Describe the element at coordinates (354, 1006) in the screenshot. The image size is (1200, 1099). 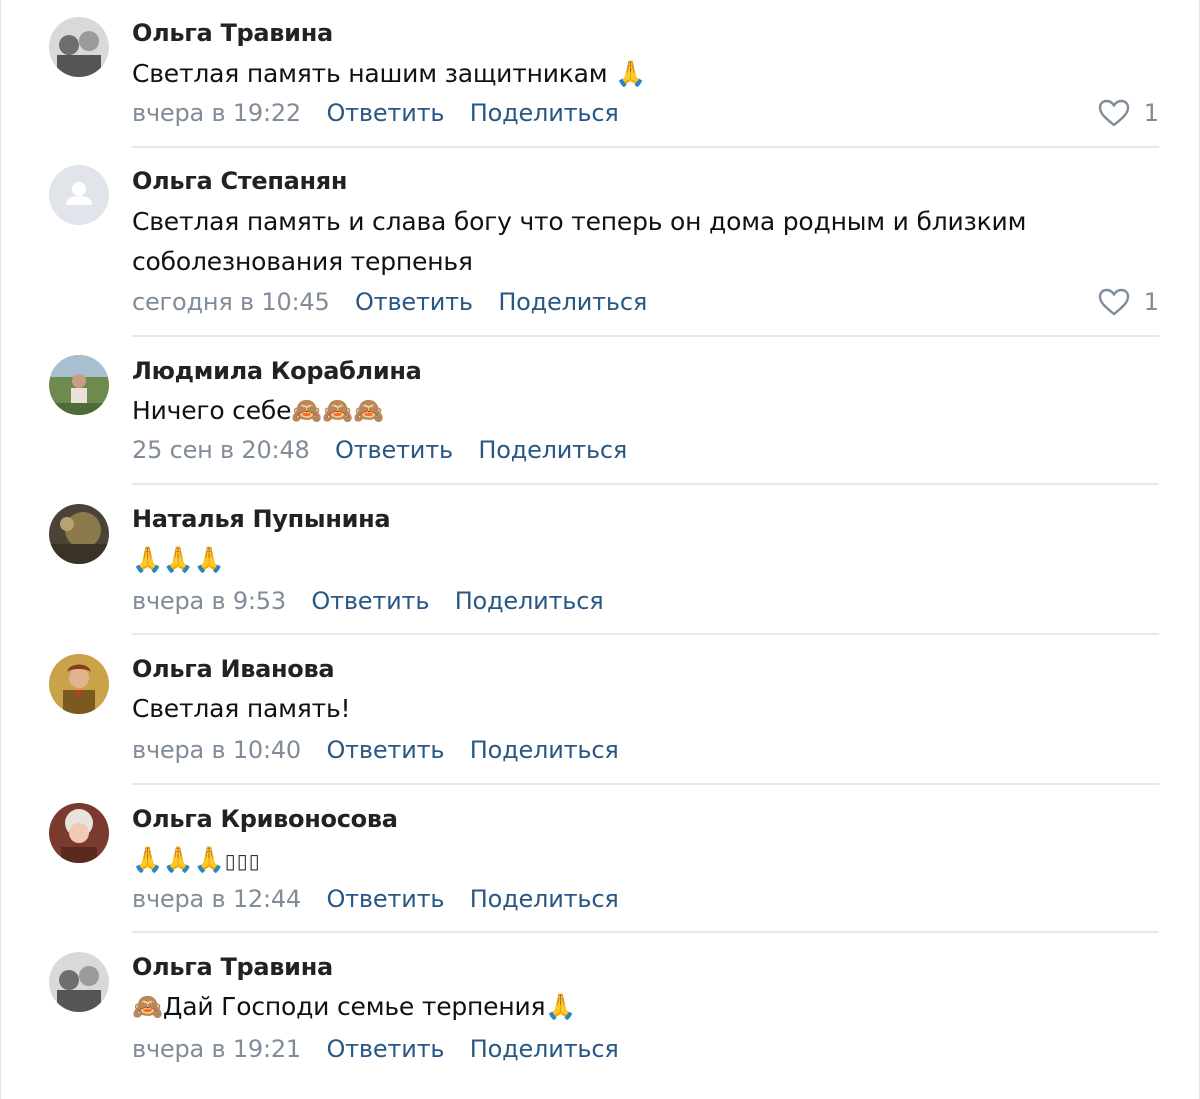
I see `comment-text: 🙈Дай Господи семье терпения🙏` at that location.